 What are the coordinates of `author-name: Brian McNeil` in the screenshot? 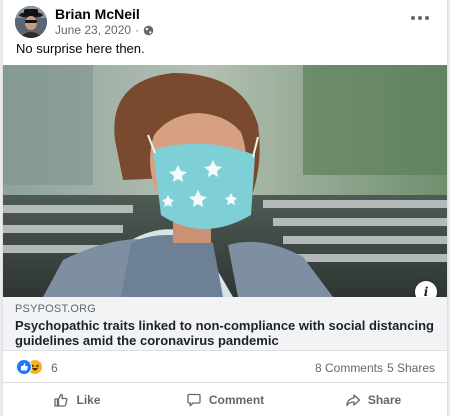 It's located at (97, 14).